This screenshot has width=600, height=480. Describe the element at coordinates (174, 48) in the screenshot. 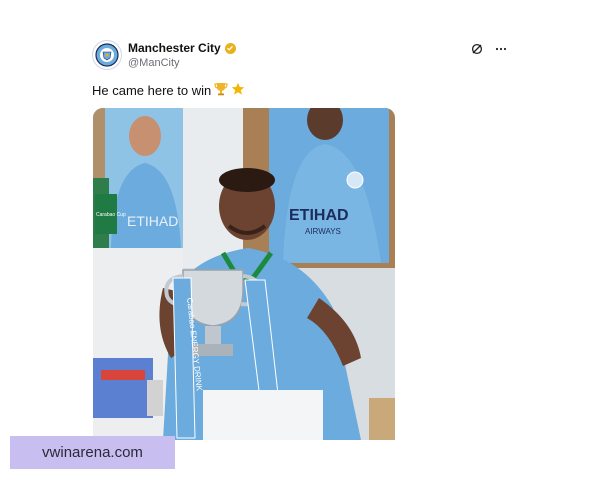

I see `display-name: Manchester City` at that location.